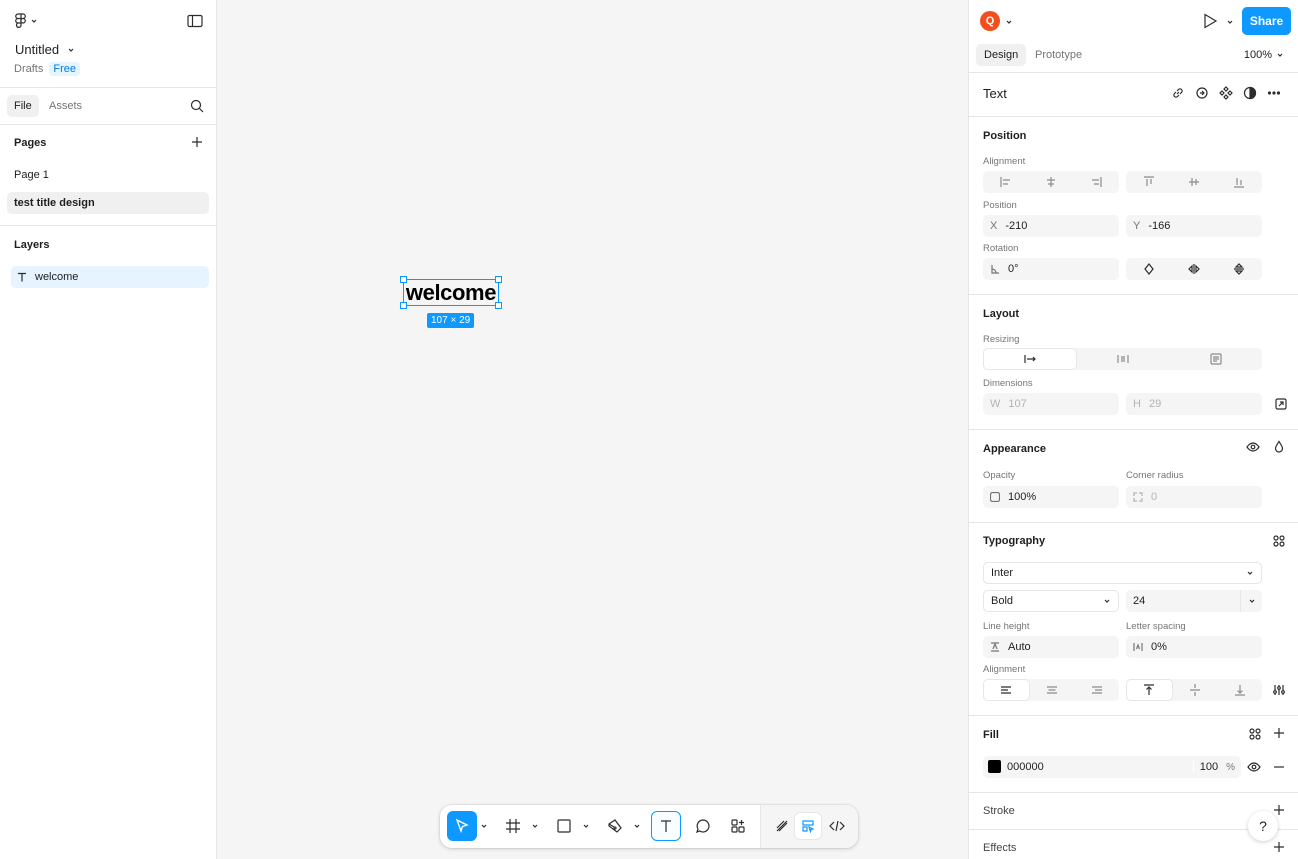 Image resolution: width=1298 pixels, height=859 pixels. I want to click on avatar-menu-chevron, so click(1009, 22).